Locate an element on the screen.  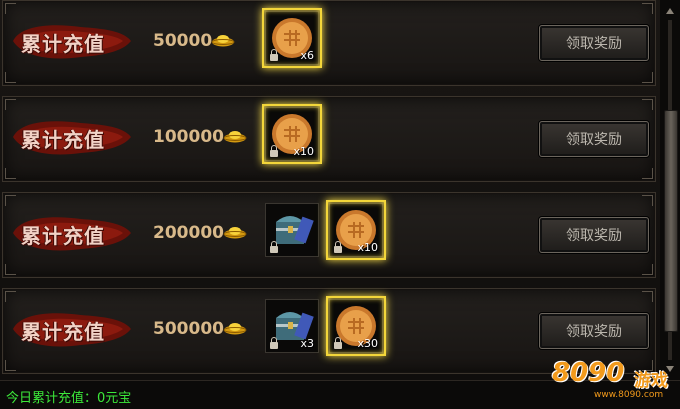
vertical-scrollbar is located at coordinates (670, 190).